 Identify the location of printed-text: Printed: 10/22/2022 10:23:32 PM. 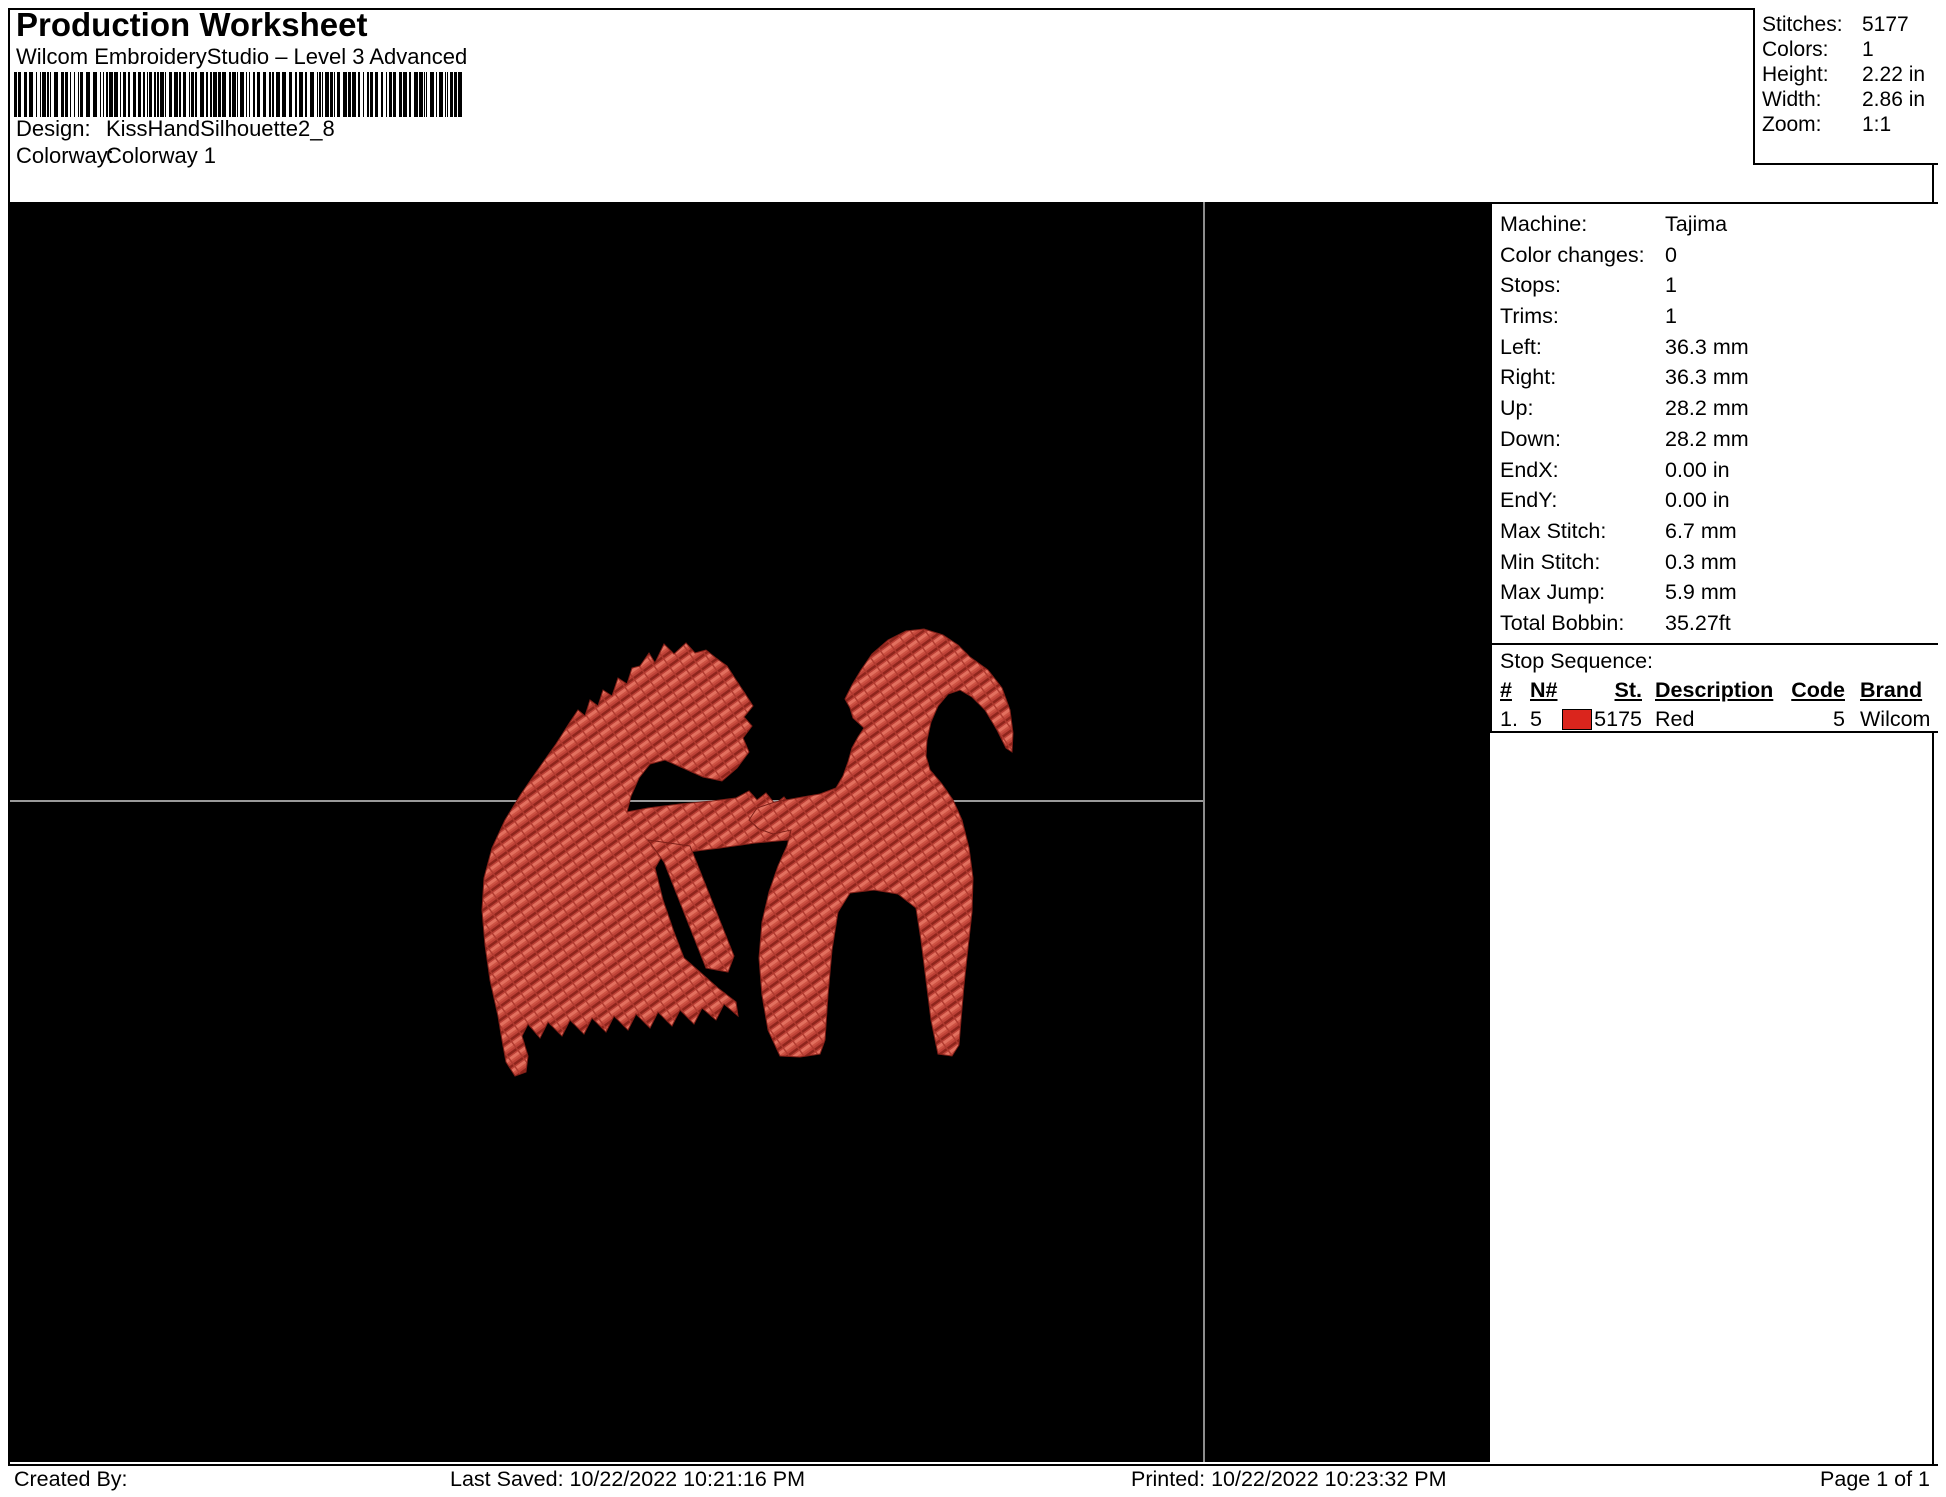
(1289, 1479).